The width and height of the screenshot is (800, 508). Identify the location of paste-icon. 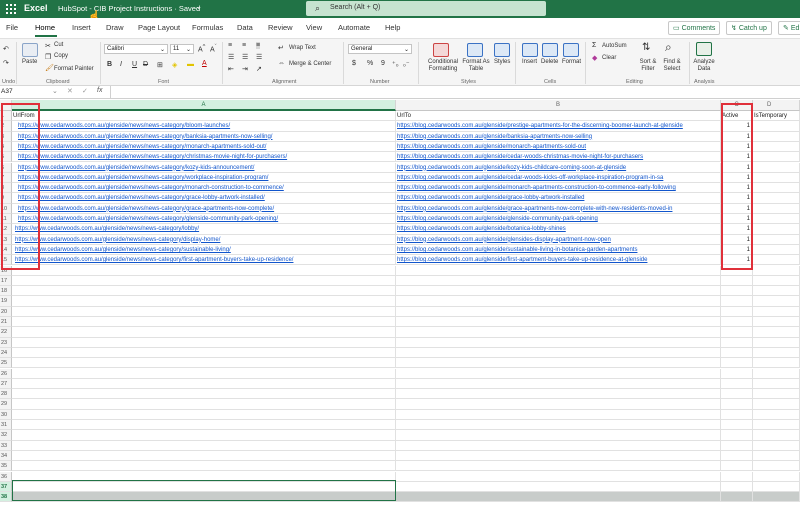
(30, 50).